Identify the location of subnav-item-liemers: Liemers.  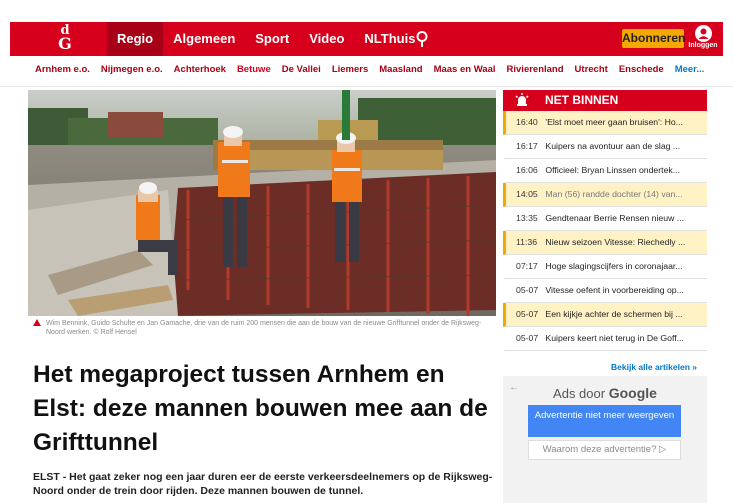
(350, 72).